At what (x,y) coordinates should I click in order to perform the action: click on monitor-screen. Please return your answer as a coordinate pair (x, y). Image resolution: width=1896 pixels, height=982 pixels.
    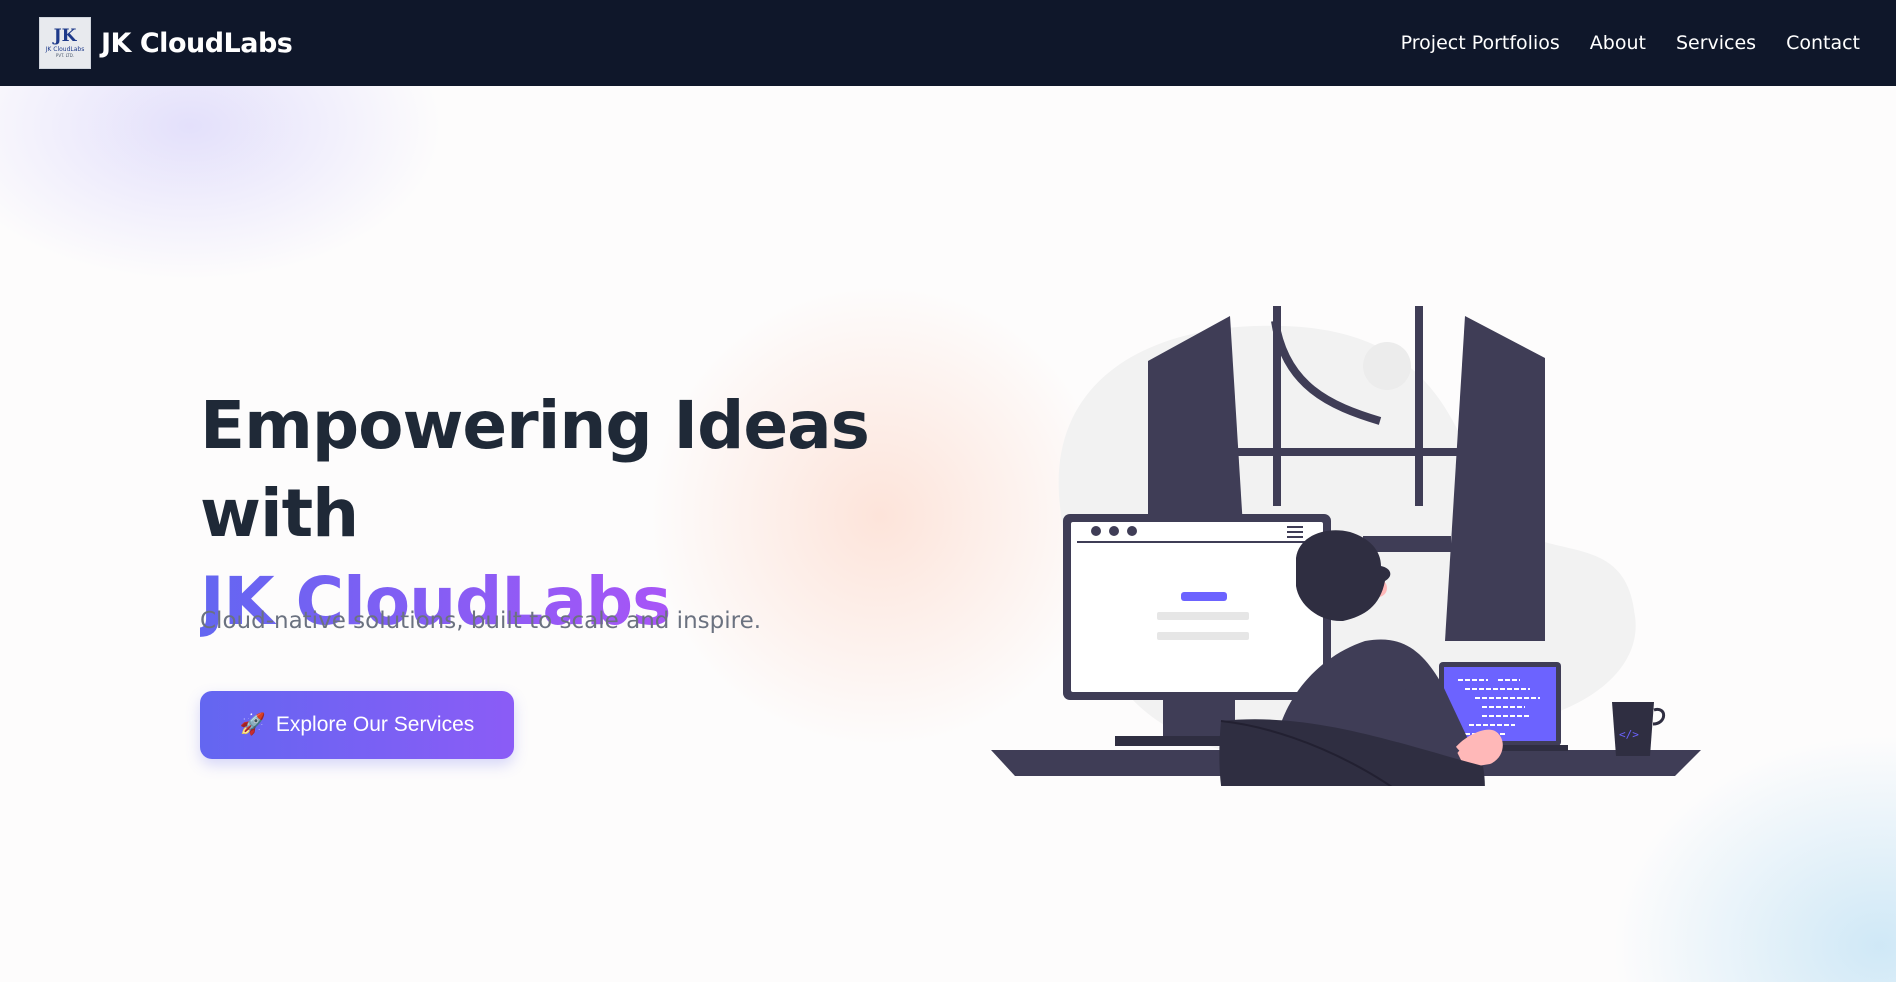
    Looking at the image, I should click on (1197, 607).